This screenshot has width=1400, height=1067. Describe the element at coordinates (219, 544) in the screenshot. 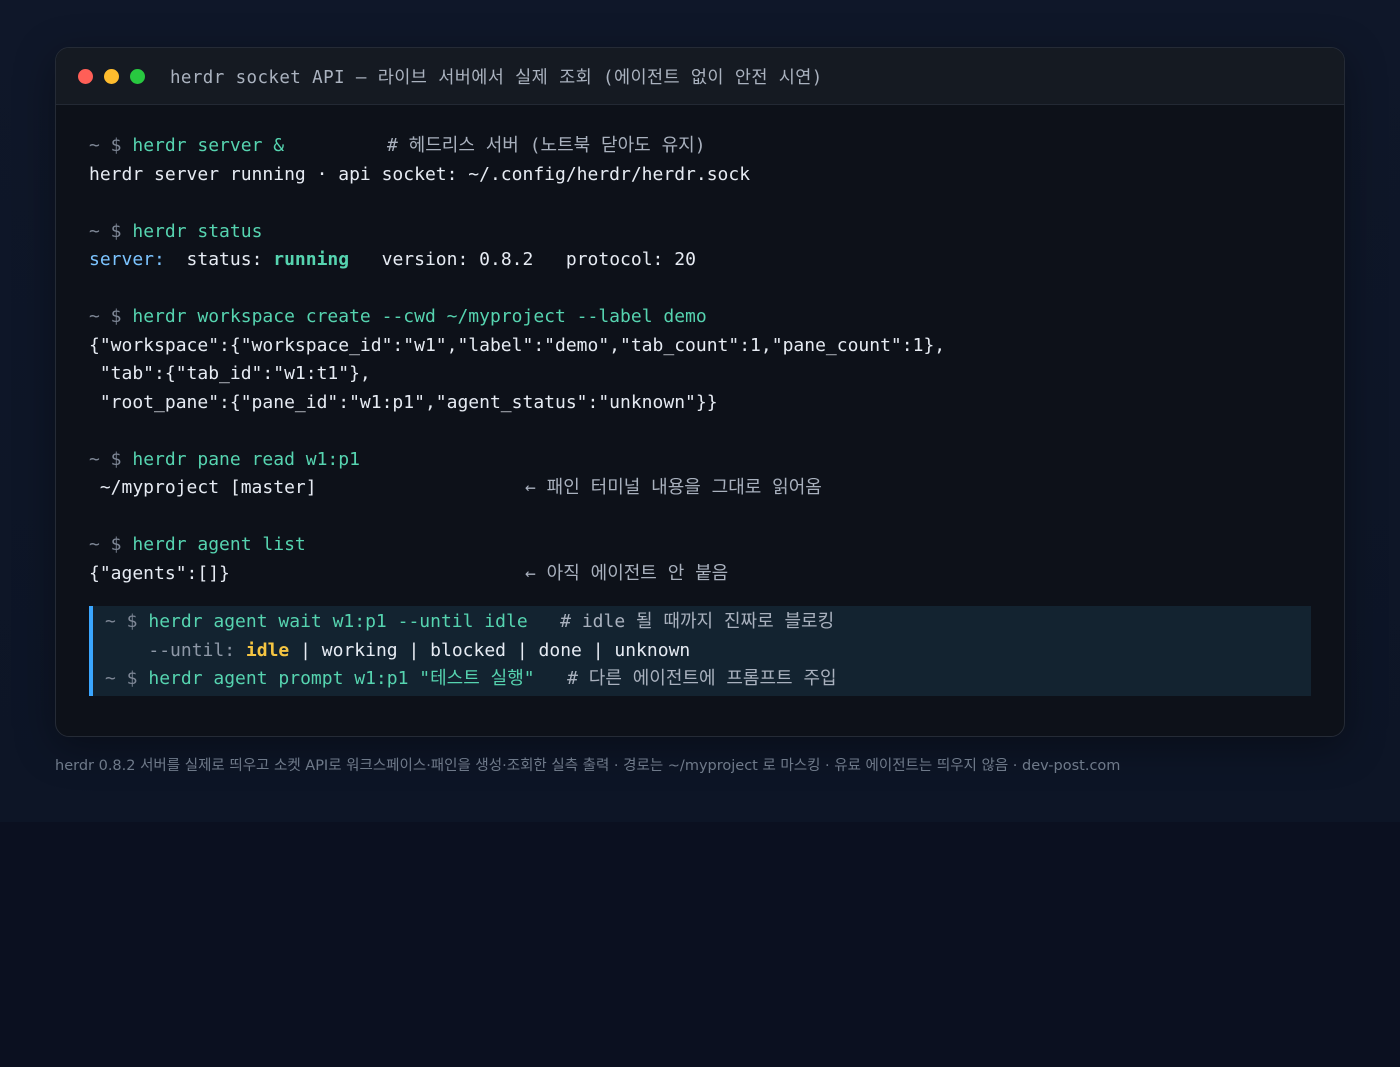

I see `command-text: herdr agent list` at that location.